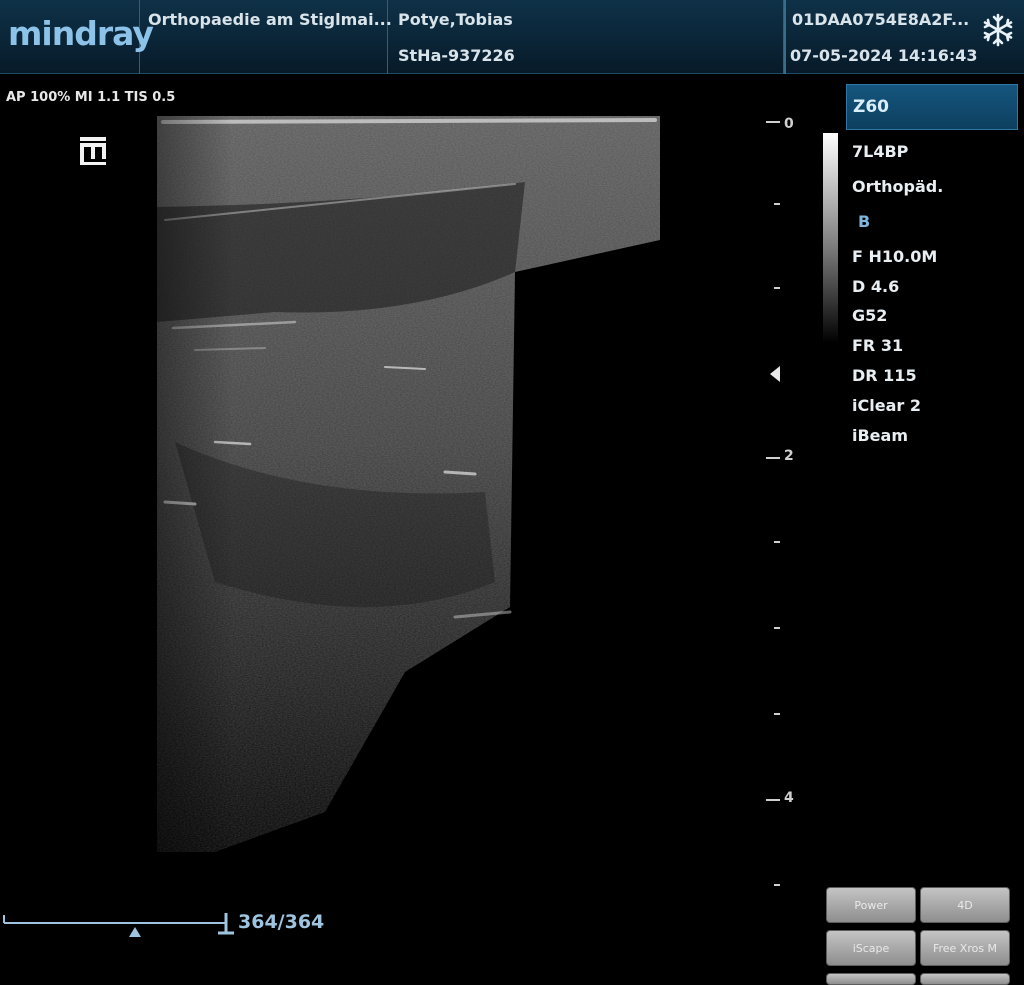 Image resolution: width=1024 pixels, height=985 pixels. I want to click on depth-scale: 0 2 4, so click(790, 510).